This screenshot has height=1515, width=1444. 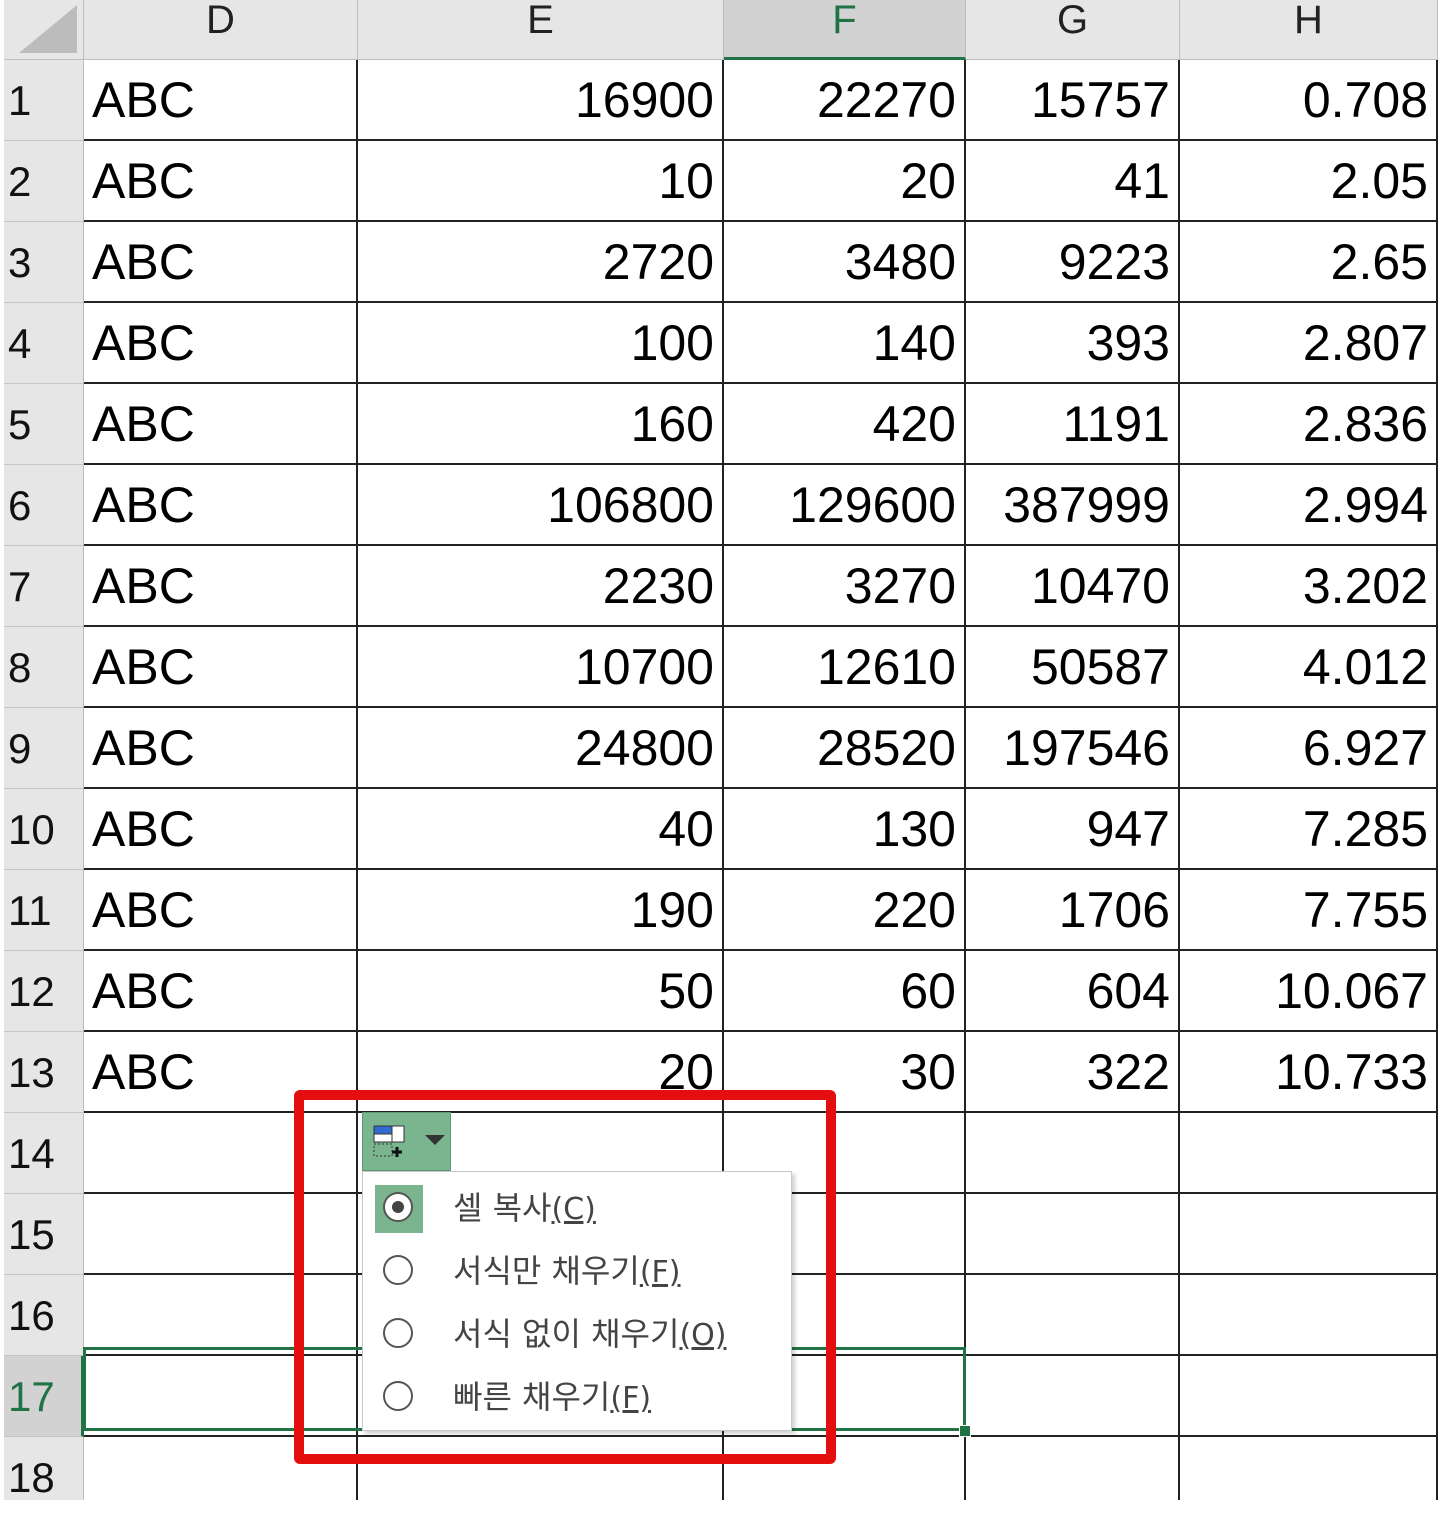 What do you see at coordinates (1073, 100) in the screenshot?
I see `cell-g1: 15757` at bounding box center [1073, 100].